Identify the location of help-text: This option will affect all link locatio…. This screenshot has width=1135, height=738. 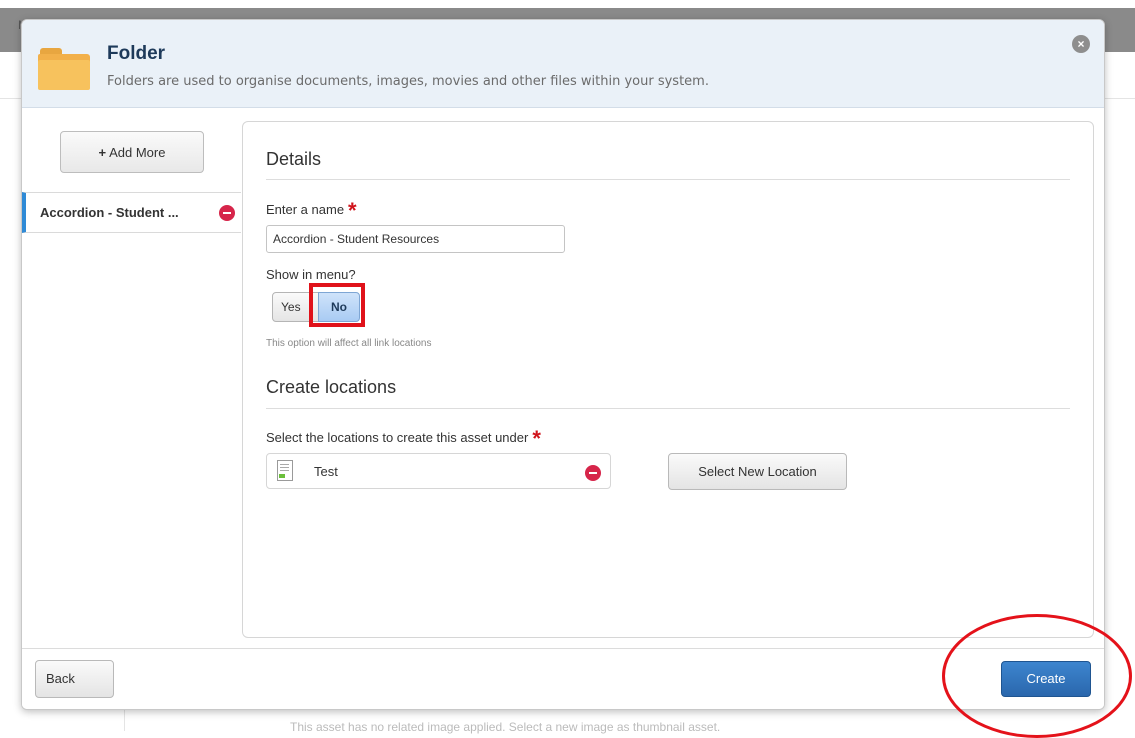
(349, 343).